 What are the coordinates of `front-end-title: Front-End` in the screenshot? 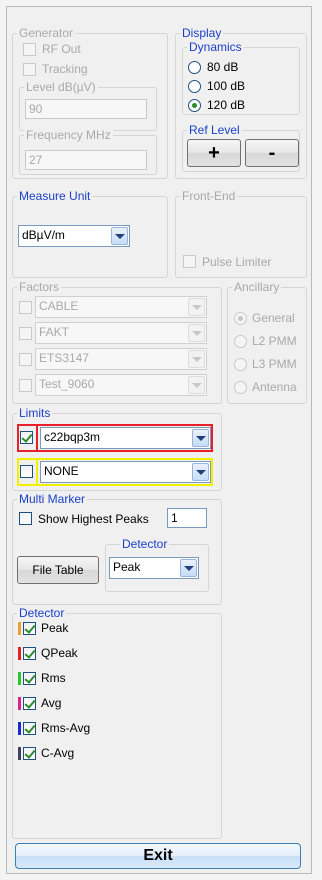 It's located at (209, 196).